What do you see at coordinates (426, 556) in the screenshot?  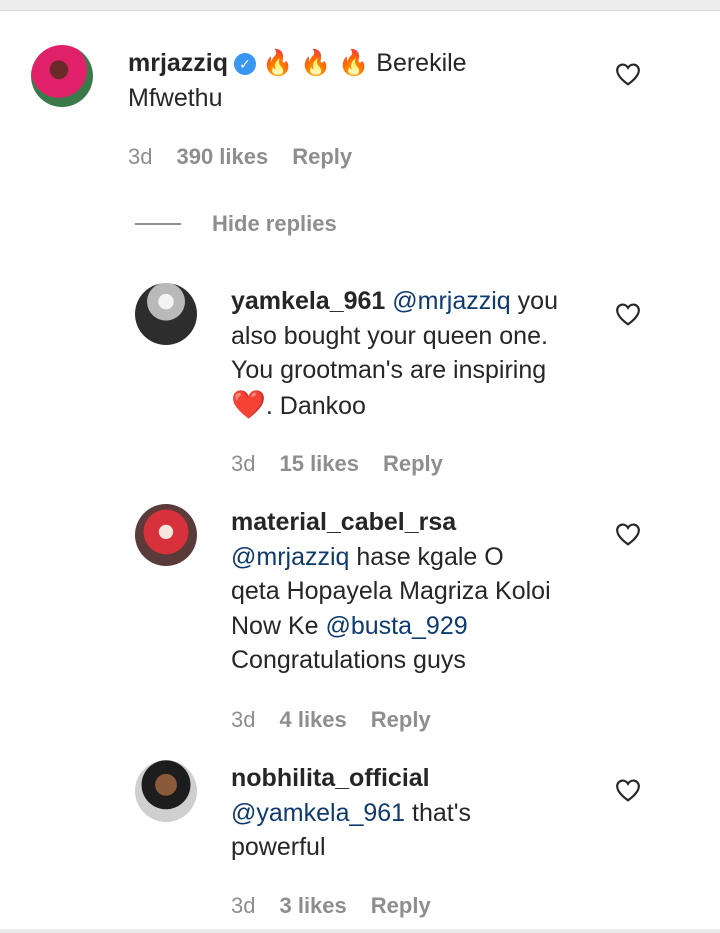 I see `comment-text: hase kgale O` at bounding box center [426, 556].